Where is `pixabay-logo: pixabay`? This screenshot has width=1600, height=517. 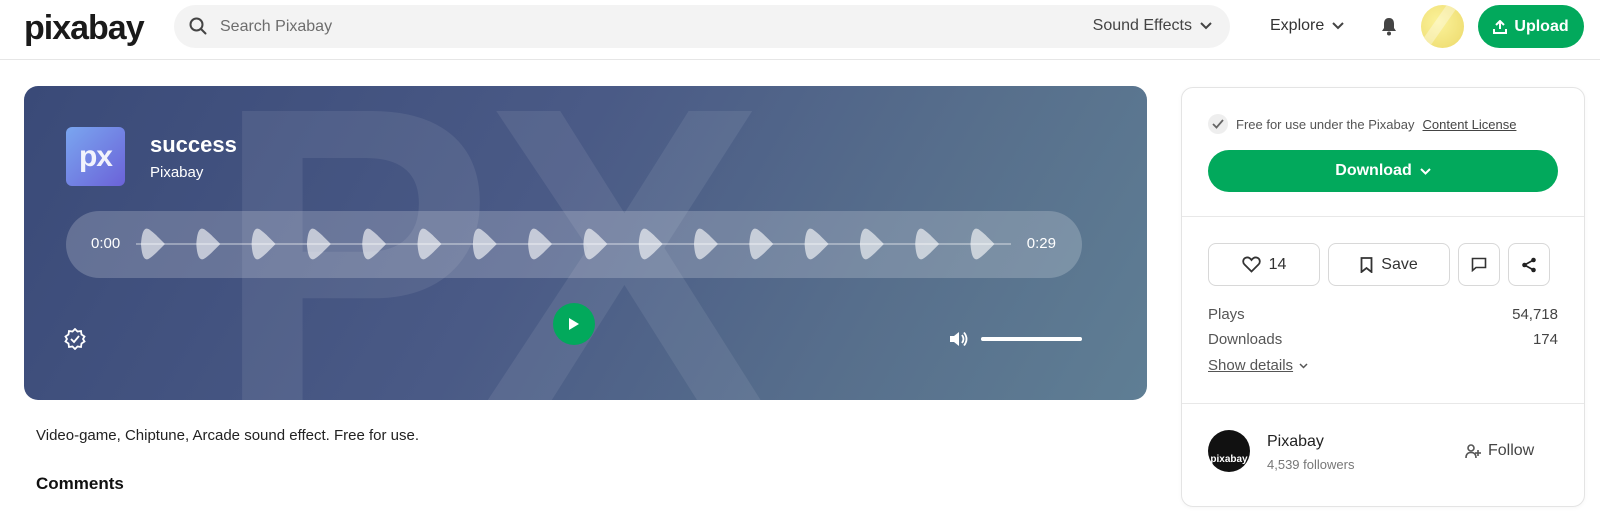
pixabay-logo: pixabay is located at coordinates (84, 28).